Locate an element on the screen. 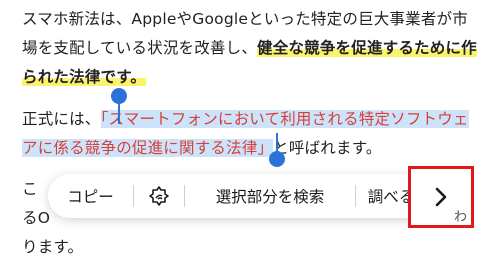 The height and width of the screenshot is (267, 500). copy-label: コピー is located at coordinates (90, 197).